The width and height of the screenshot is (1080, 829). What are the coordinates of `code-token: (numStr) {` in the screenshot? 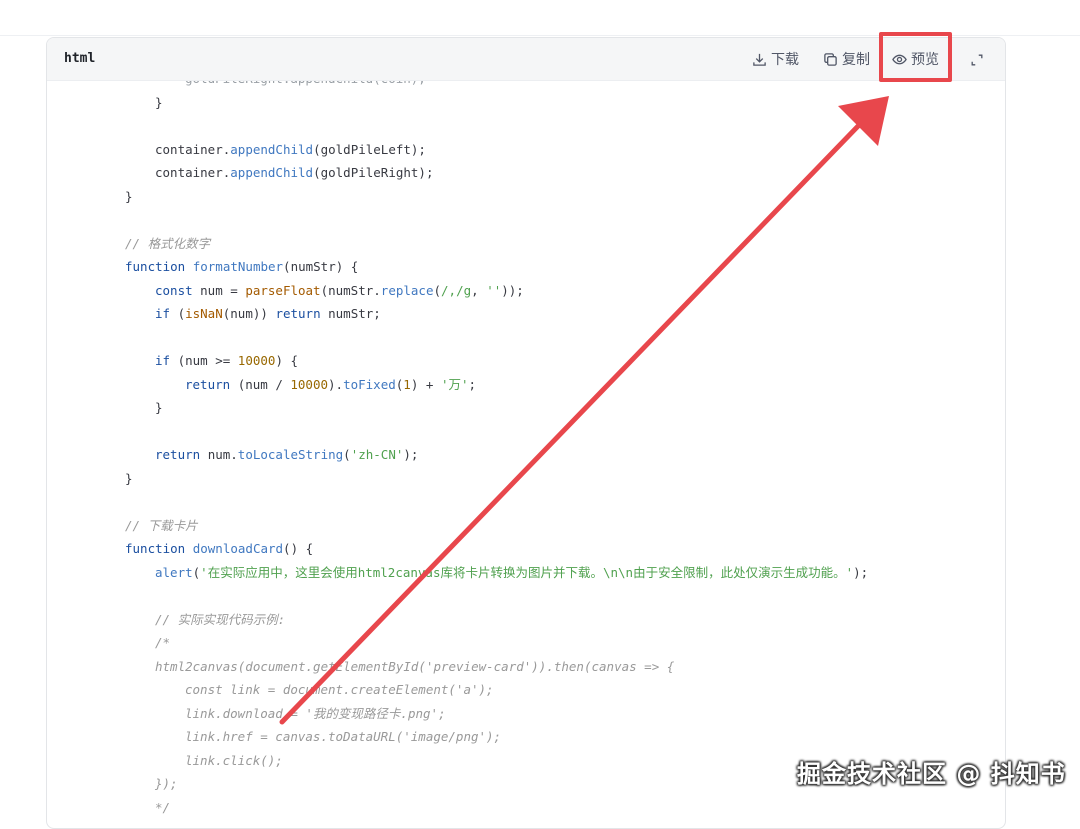 It's located at (321, 266).